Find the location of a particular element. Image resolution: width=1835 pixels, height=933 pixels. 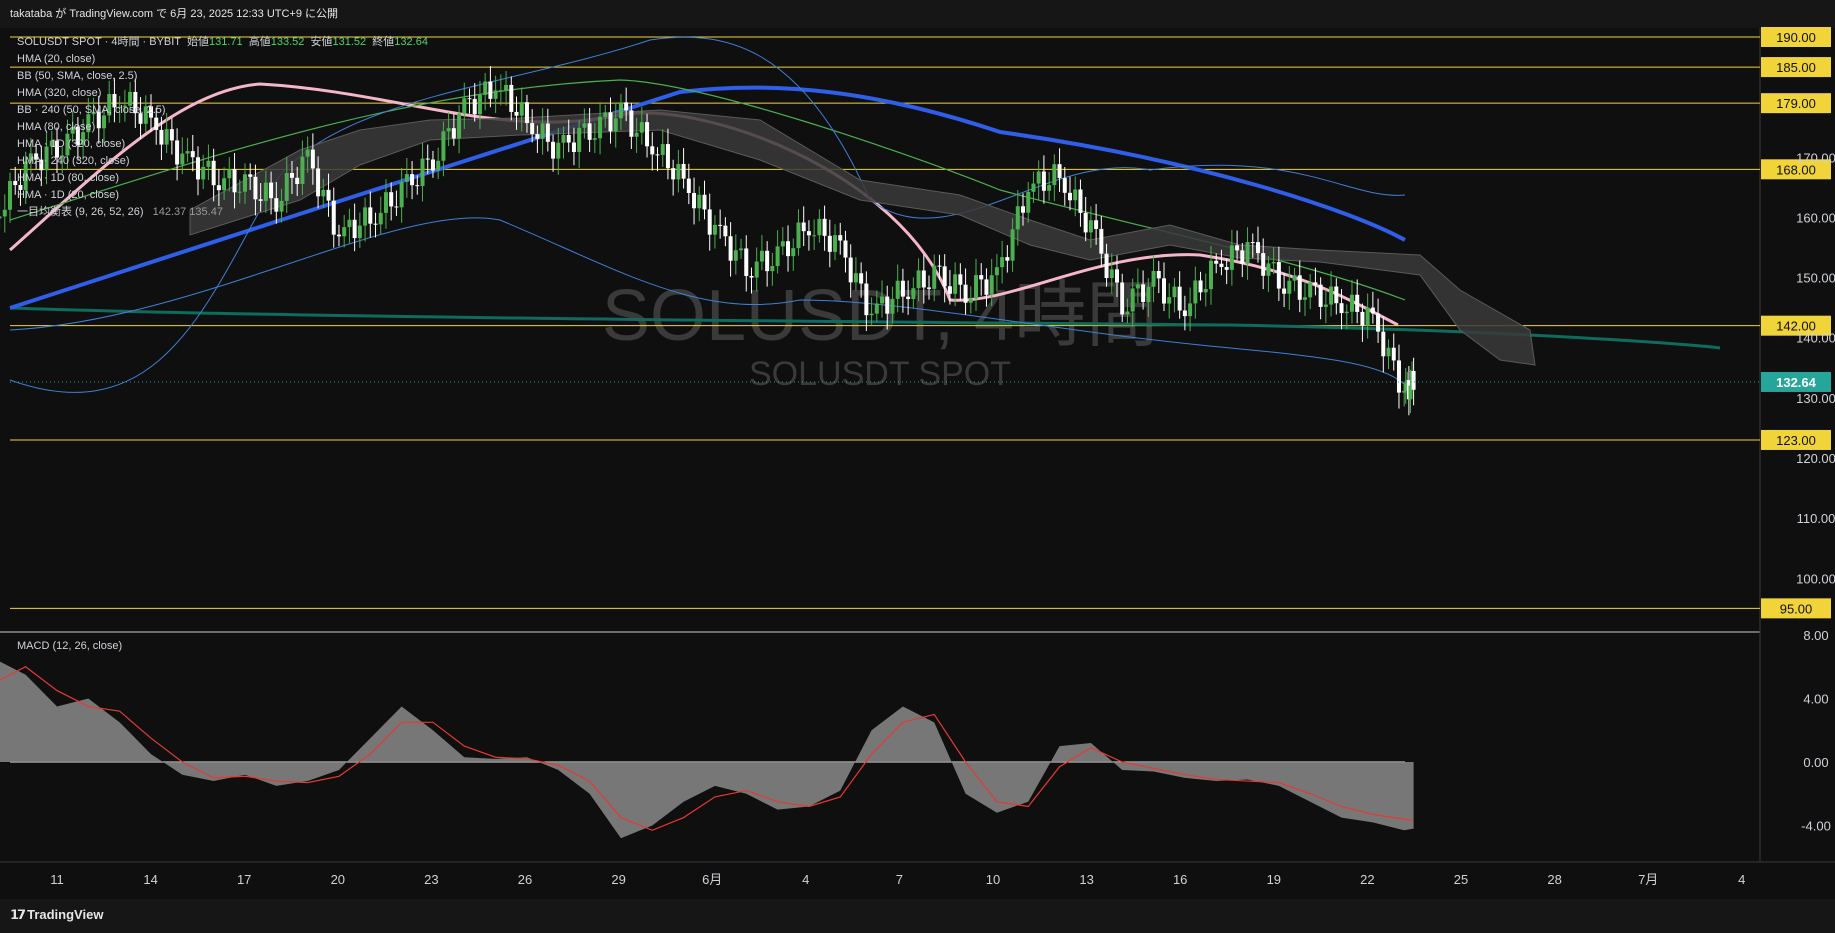

indicator-bb-240: BB · 240 (50, SMA, close, 2.5) is located at coordinates (222, 110).